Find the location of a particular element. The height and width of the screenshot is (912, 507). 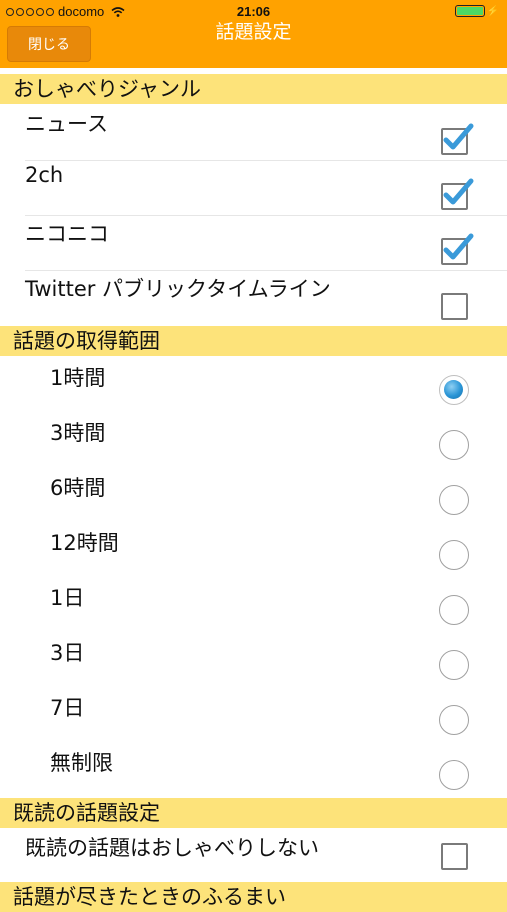

range-row-6h: 6時間 is located at coordinates (253, 497).